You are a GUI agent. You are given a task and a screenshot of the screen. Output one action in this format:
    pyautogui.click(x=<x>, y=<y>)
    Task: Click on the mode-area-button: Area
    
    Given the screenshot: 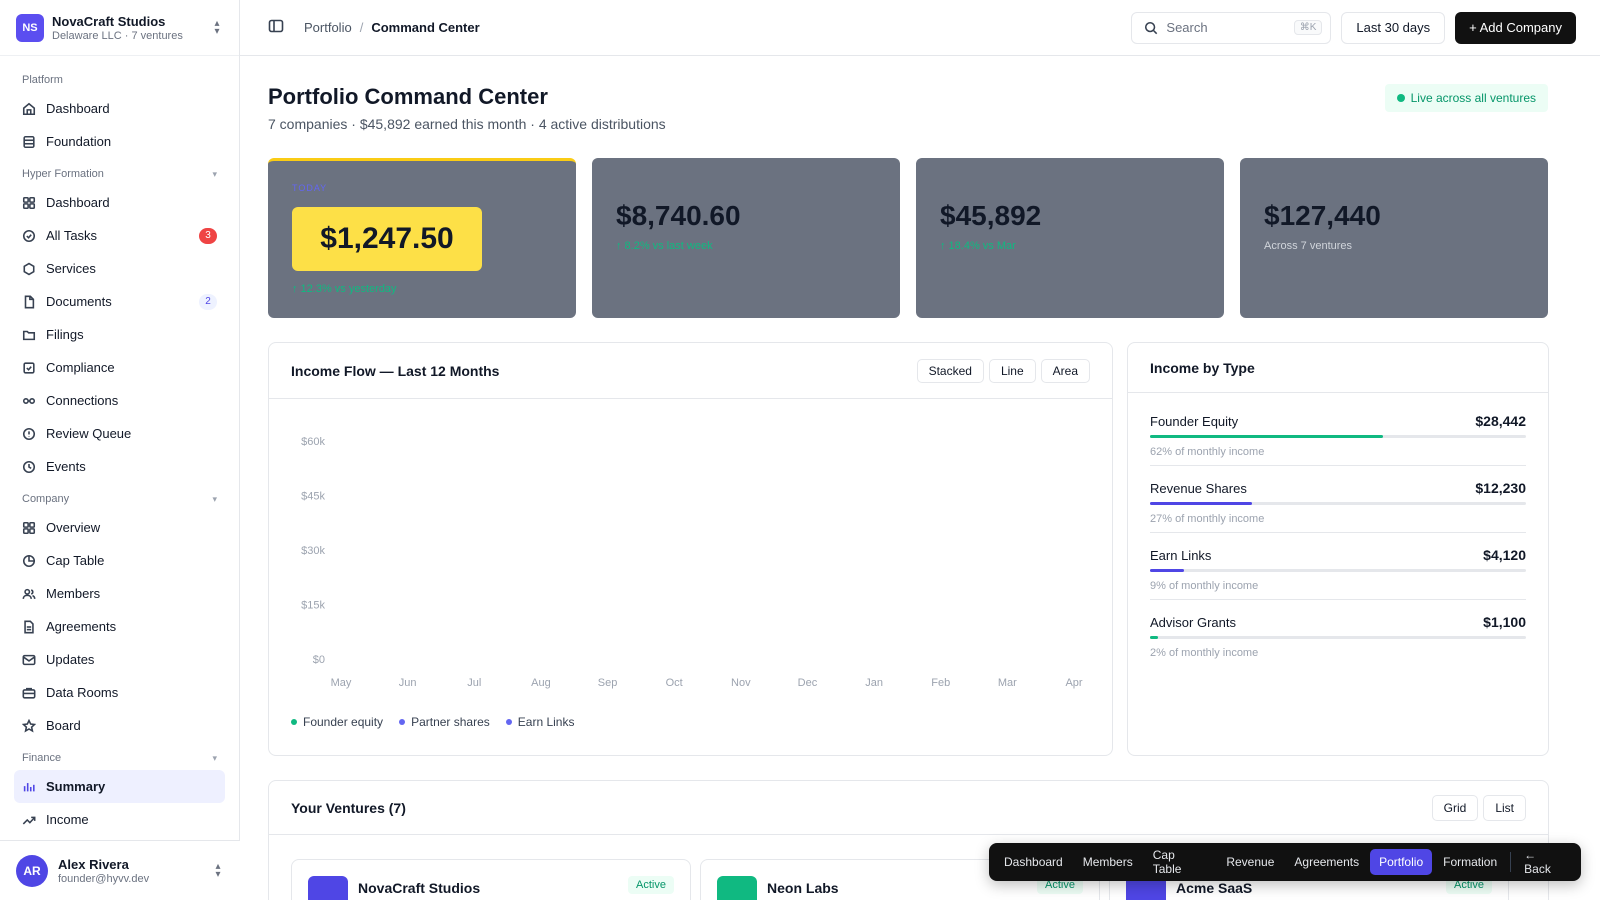 What is the action you would take?
    pyautogui.click(x=1065, y=370)
    